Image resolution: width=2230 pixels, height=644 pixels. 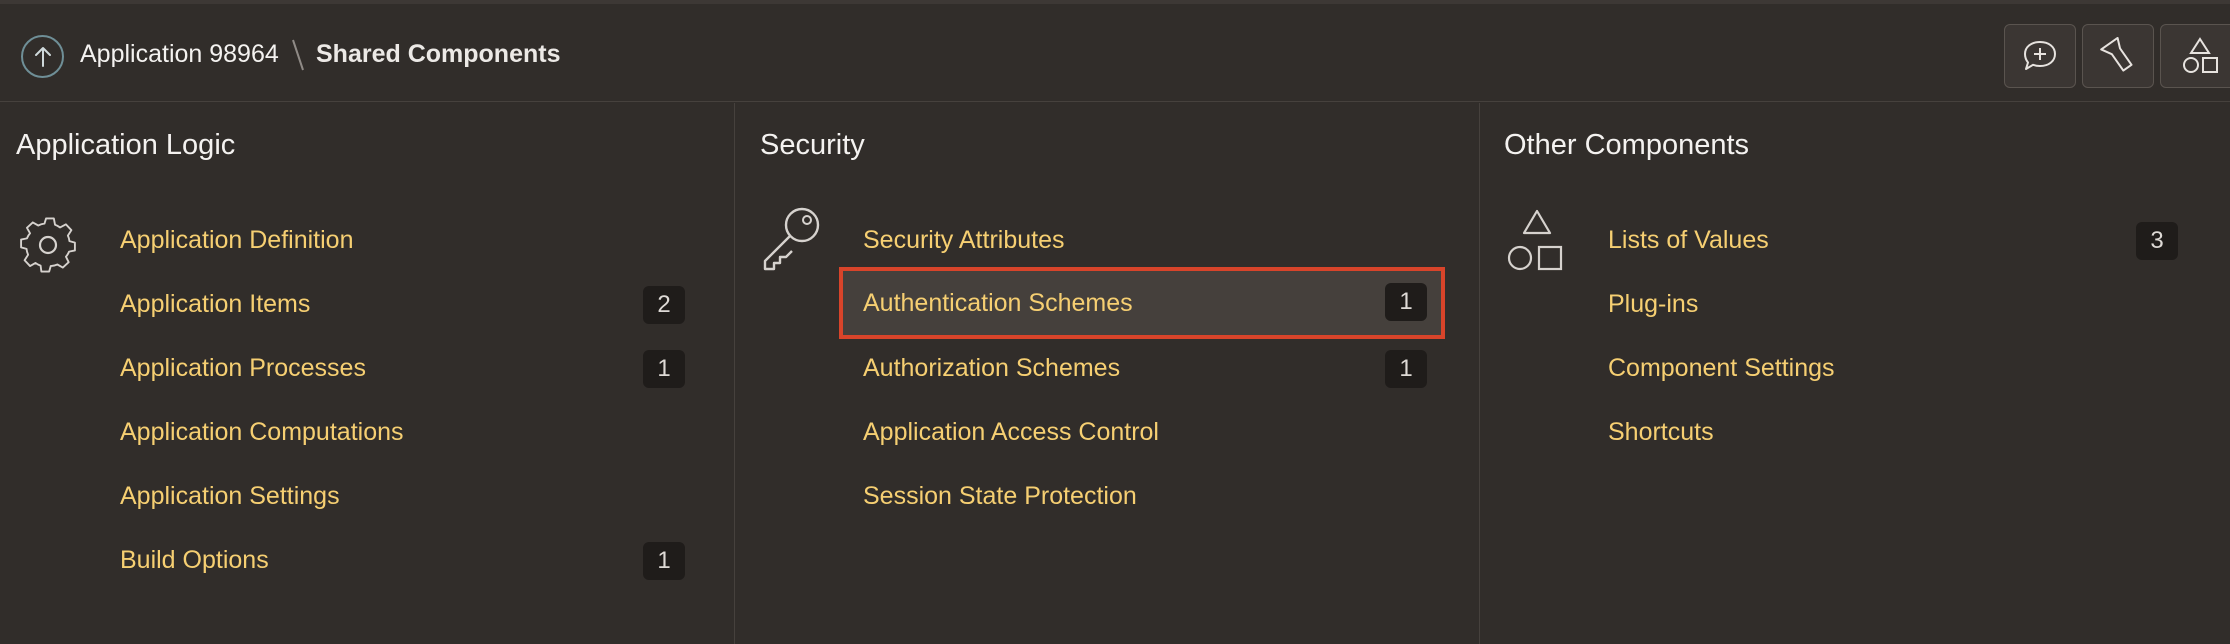 What do you see at coordinates (407, 496) in the screenshot?
I see `list-item: Application Settings` at bounding box center [407, 496].